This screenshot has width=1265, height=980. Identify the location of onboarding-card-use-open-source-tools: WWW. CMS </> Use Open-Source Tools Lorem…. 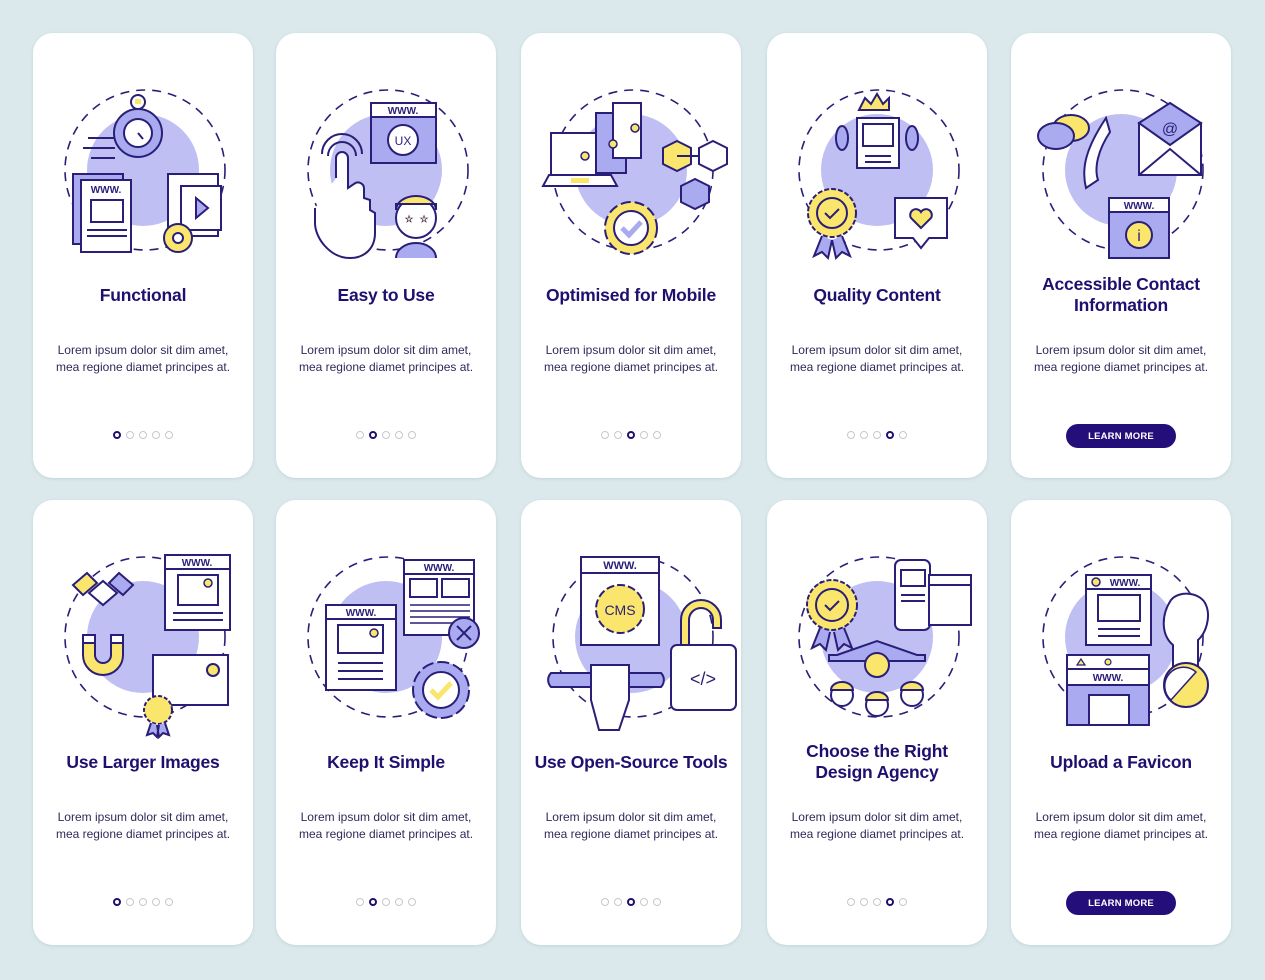
(631, 722).